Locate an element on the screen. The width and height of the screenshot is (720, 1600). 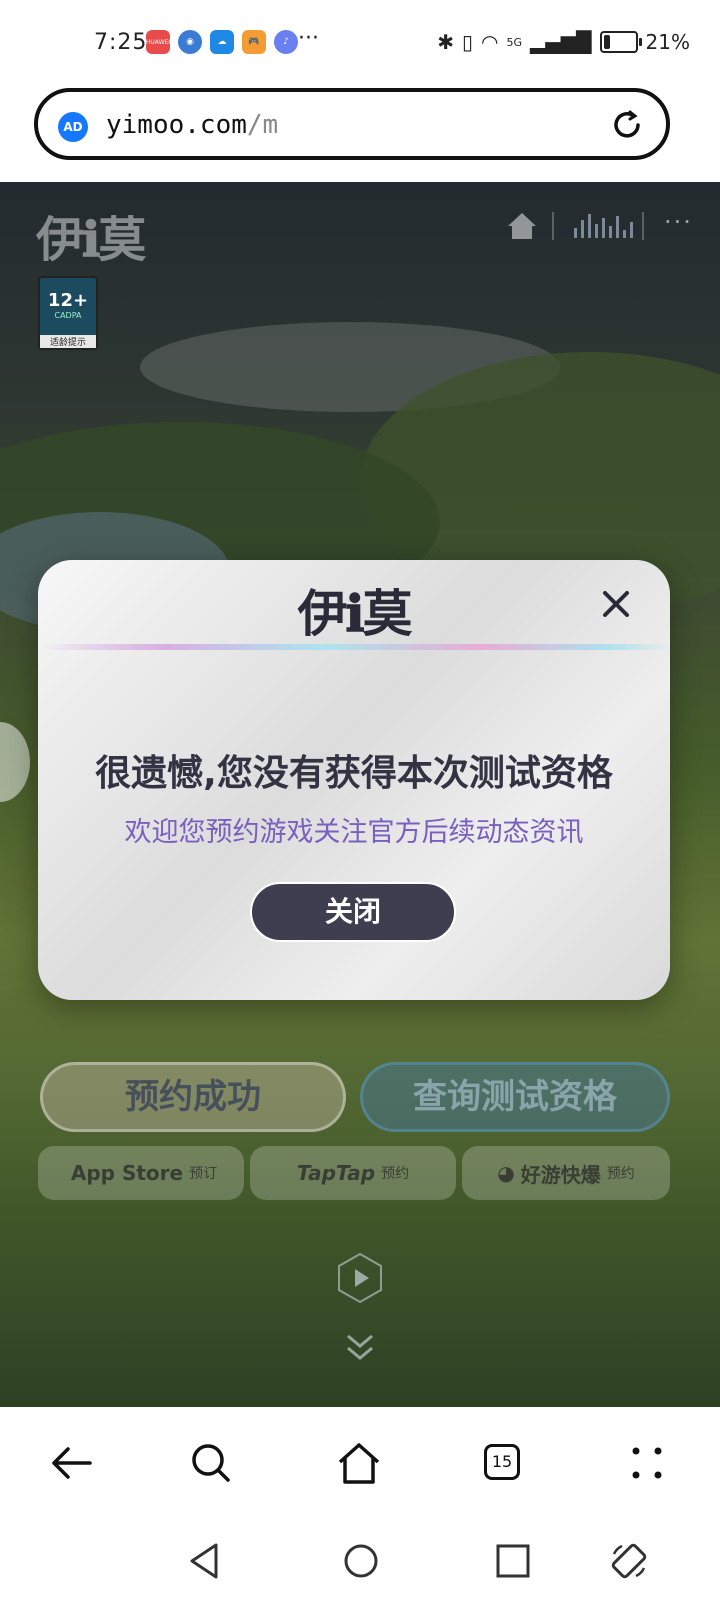
huawei-store-icon: HUAWEI is located at coordinates (158, 42).